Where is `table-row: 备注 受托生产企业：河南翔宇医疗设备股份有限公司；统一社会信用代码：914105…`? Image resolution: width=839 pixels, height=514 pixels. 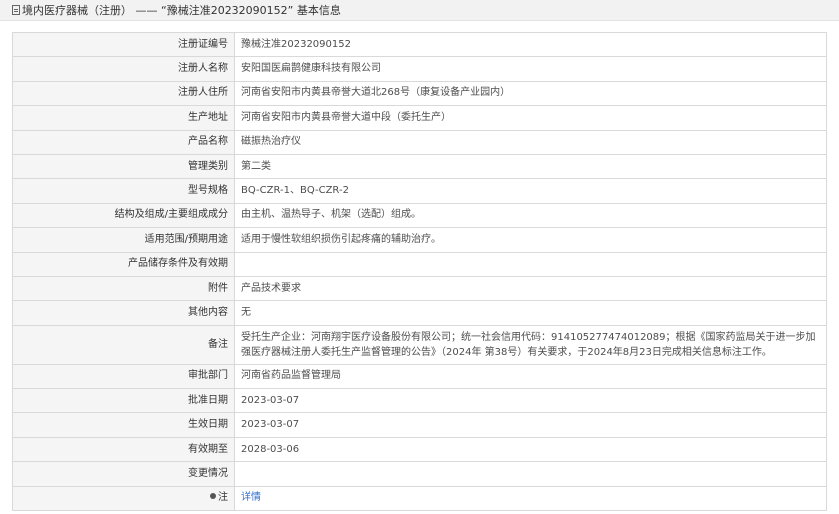
table-row: 备注 受托生产企业：河南翔宇医疗设备股份有限公司；统一社会信用代码：914105… is located at coordinates (419, 344).